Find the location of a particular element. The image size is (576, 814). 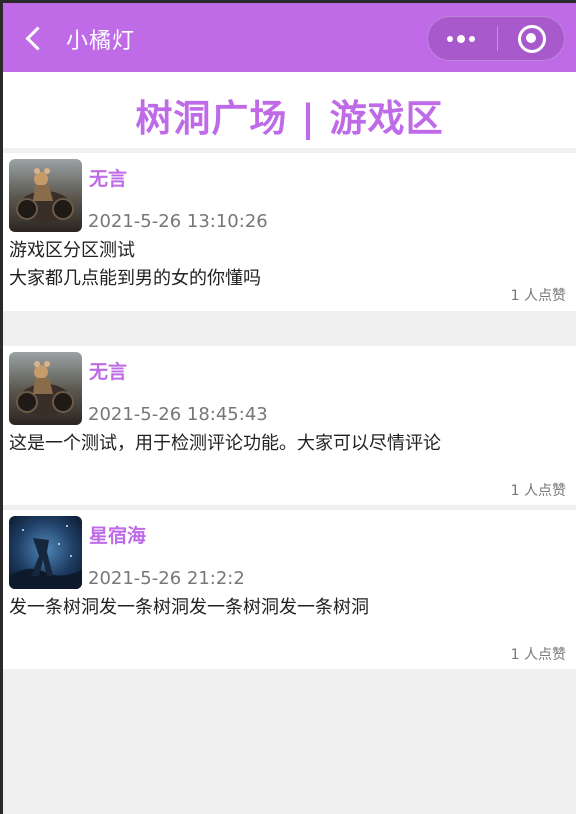

mini-program-capsule is located at coordinates (496, 38).